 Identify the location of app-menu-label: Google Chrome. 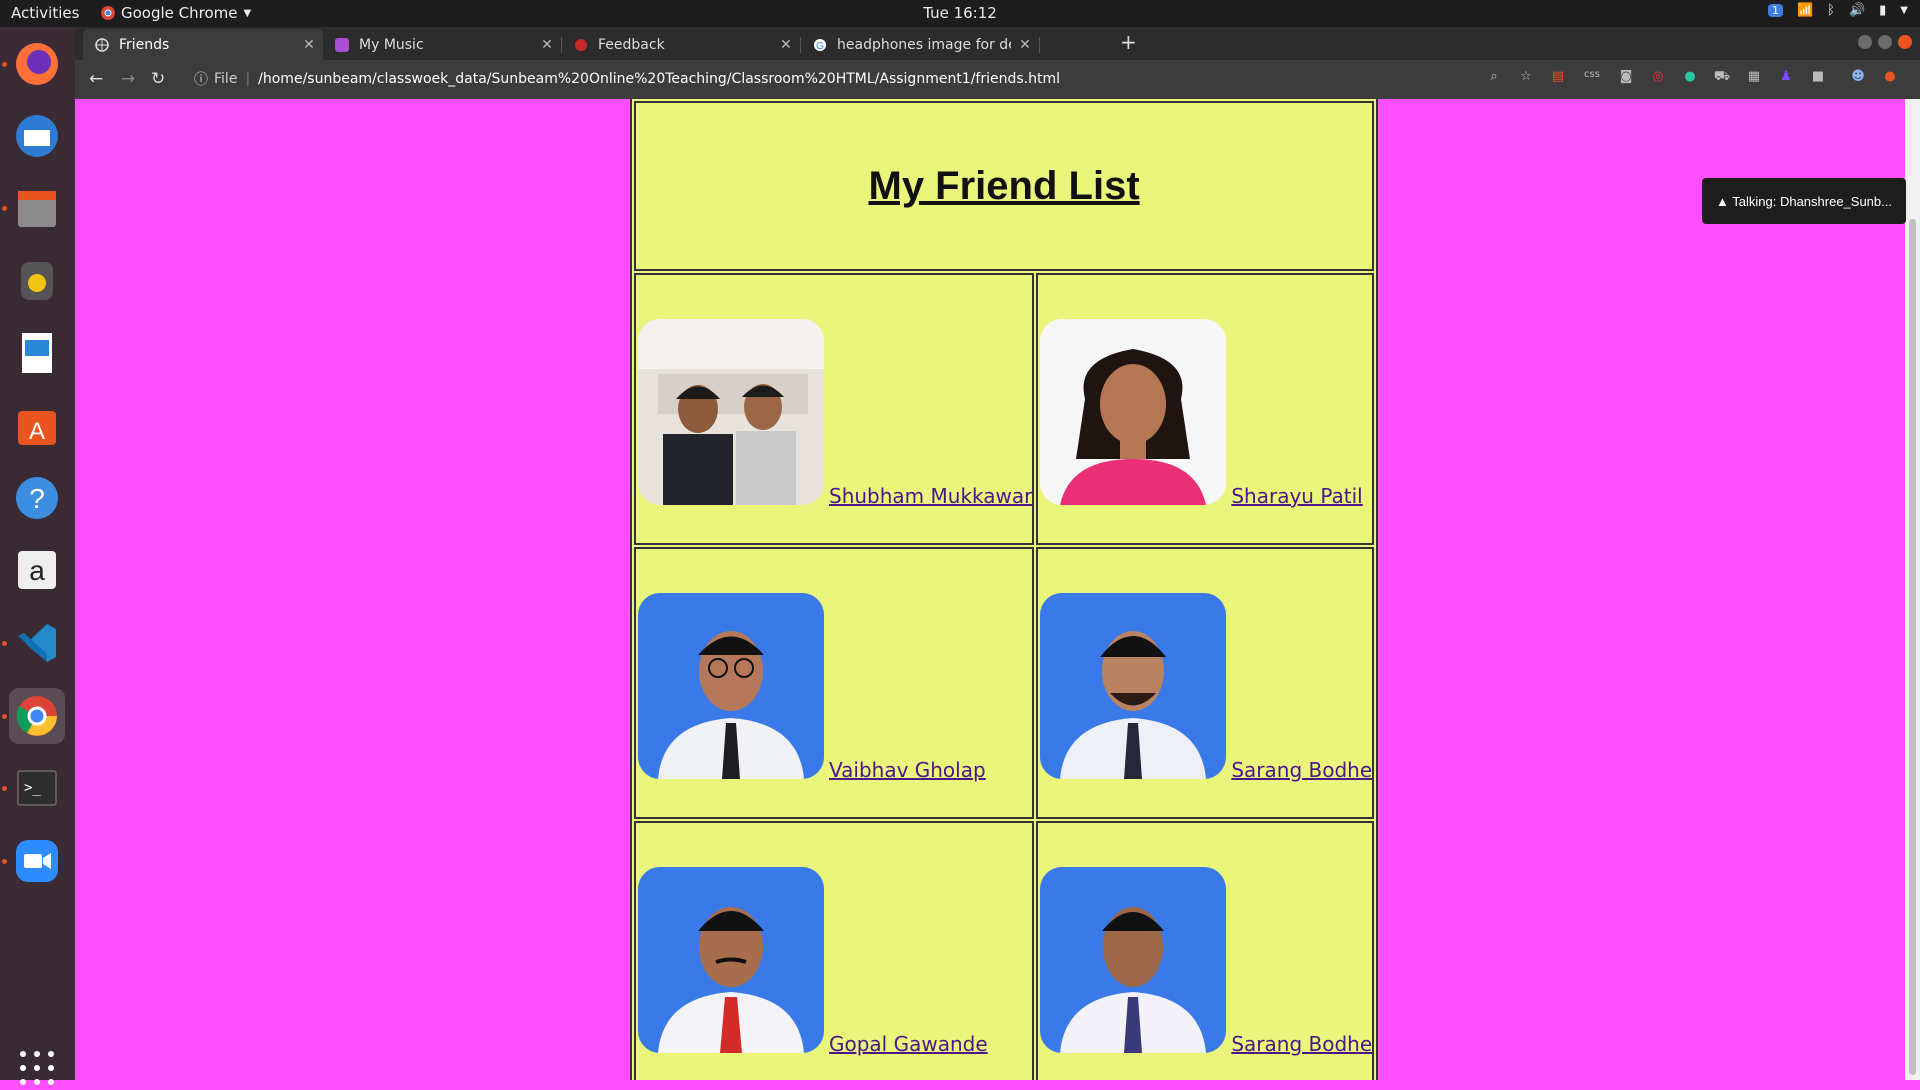
(179, 13).